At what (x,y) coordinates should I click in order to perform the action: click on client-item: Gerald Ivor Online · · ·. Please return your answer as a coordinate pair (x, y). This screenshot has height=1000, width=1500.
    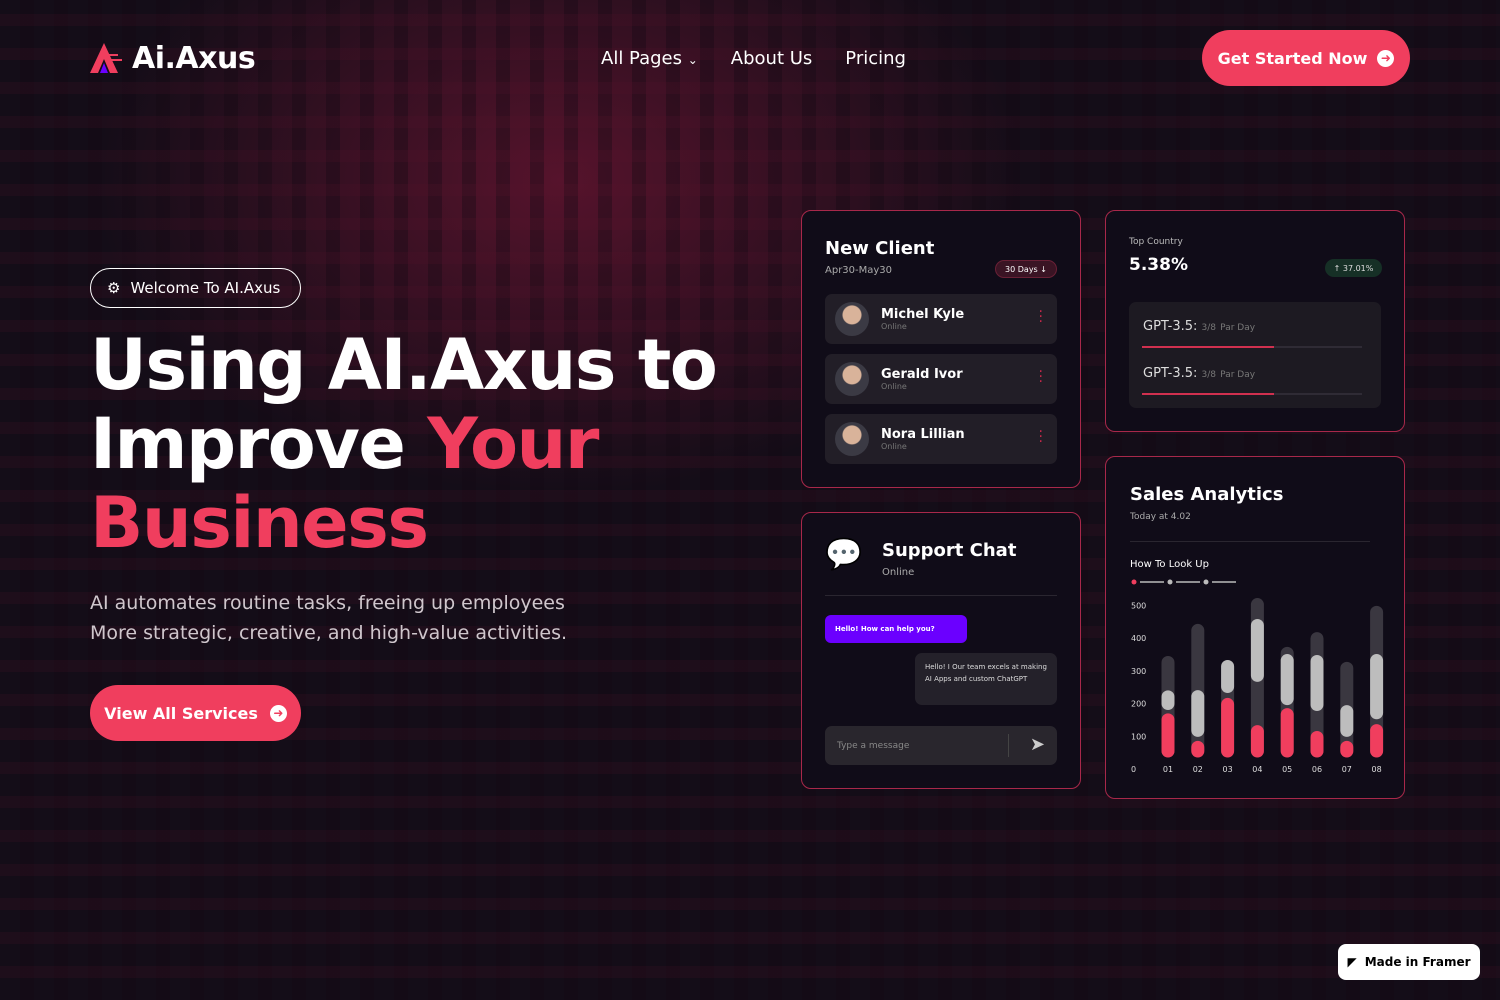
    Looking at the image, I should click on (941, 379).